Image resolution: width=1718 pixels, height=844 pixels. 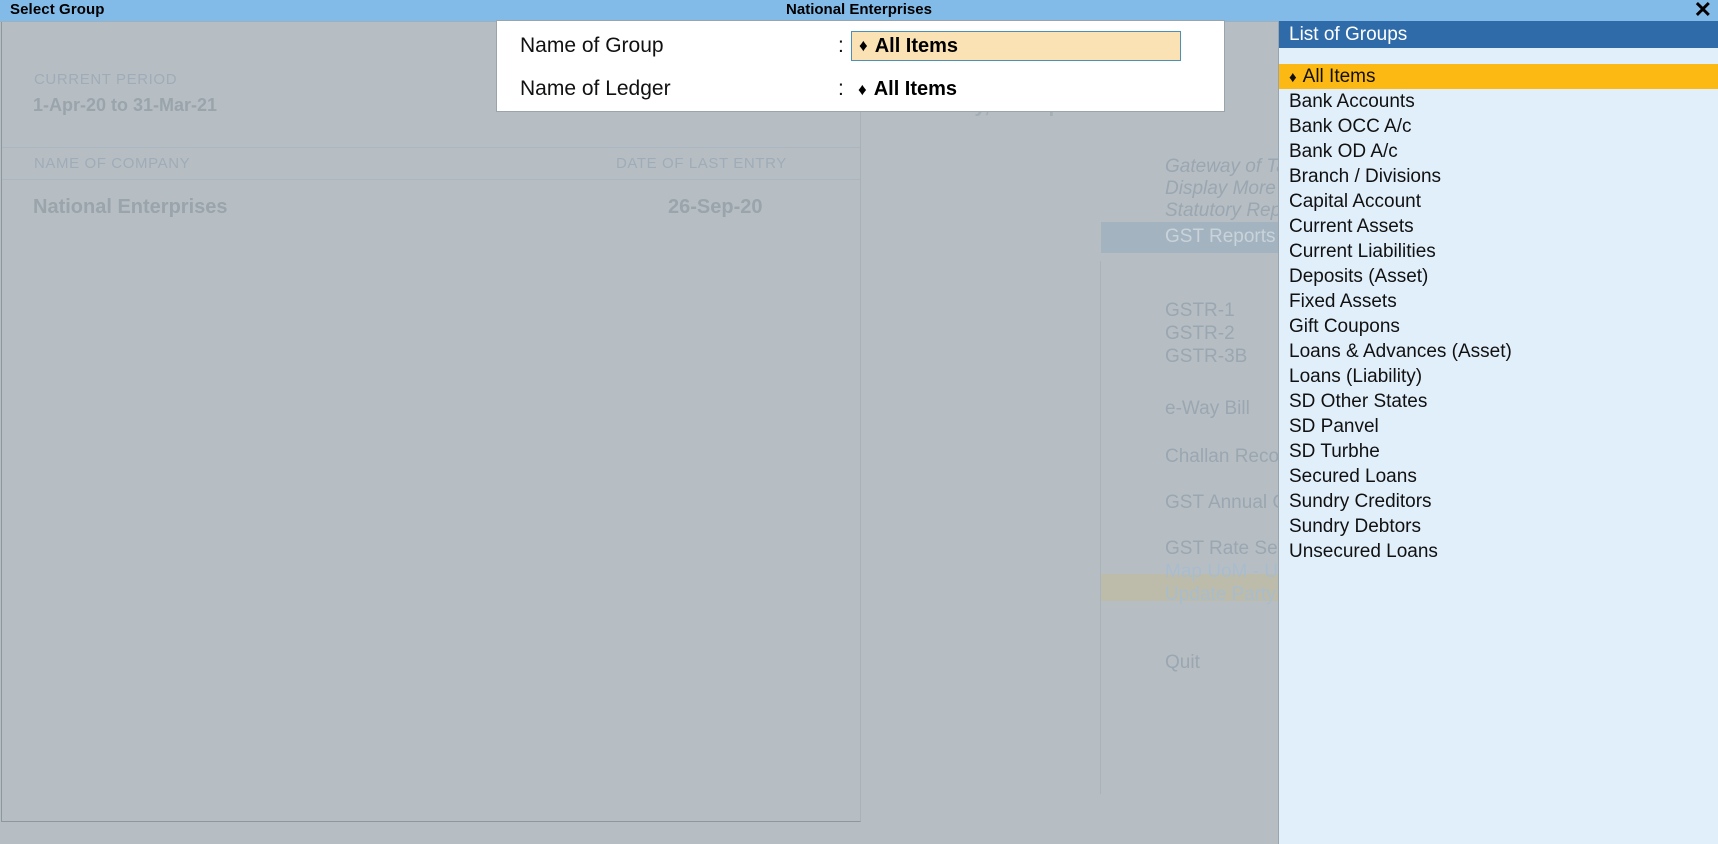 I want to click on list-item-label: SD Panvel, so click(x=1334, y=426).